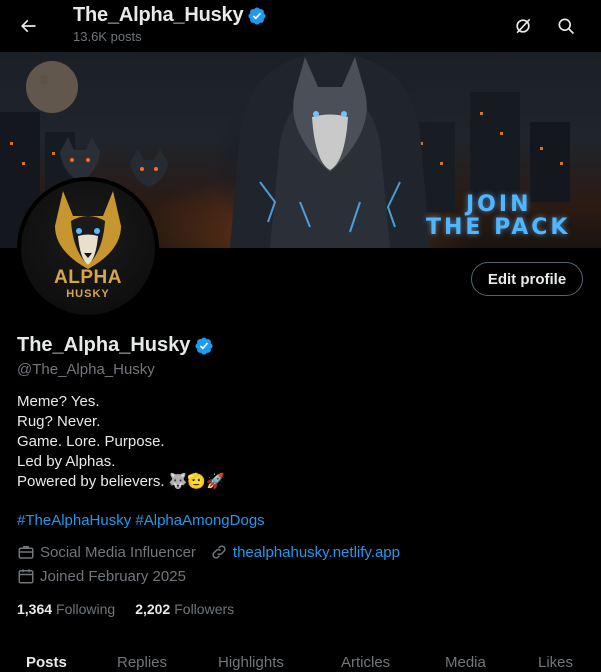 This screenshot has width=601, height=672. I want to click on hashtag-link: #TheAlphaHusky, so click(74, 520).